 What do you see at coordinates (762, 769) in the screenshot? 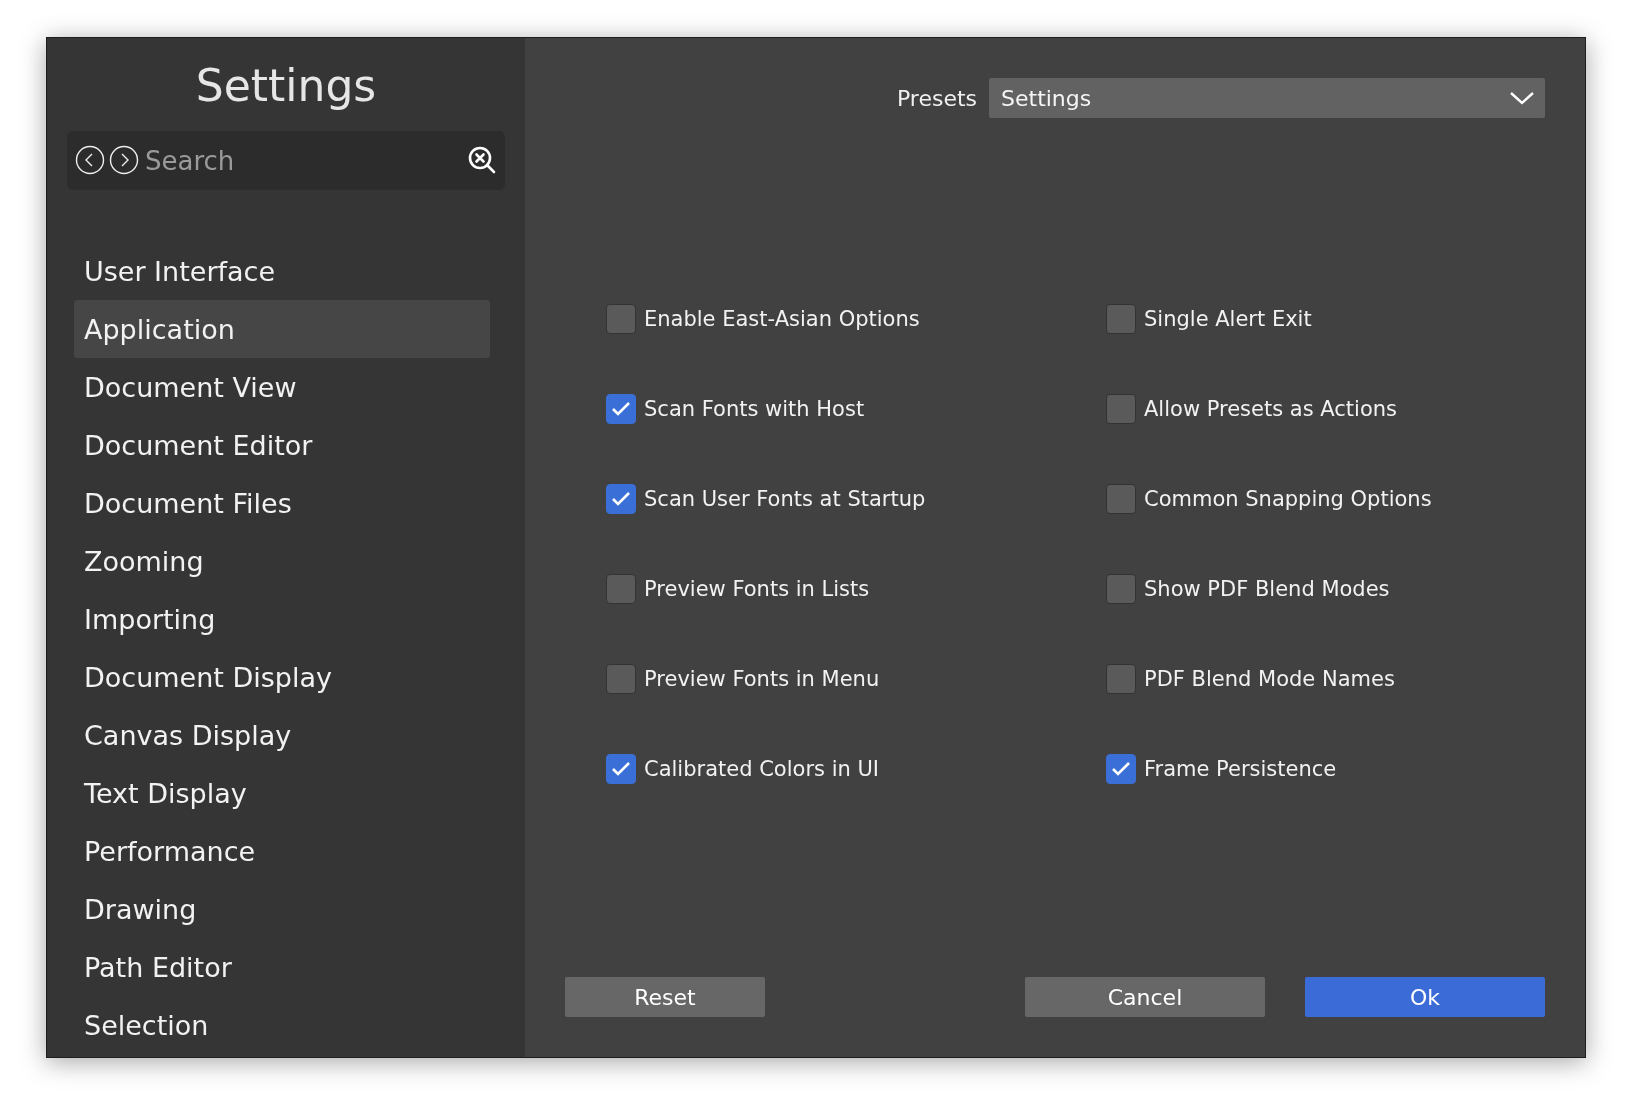
I see `checkbox-label: Calibrated Colors in UI` at bounding box center [762, 769].